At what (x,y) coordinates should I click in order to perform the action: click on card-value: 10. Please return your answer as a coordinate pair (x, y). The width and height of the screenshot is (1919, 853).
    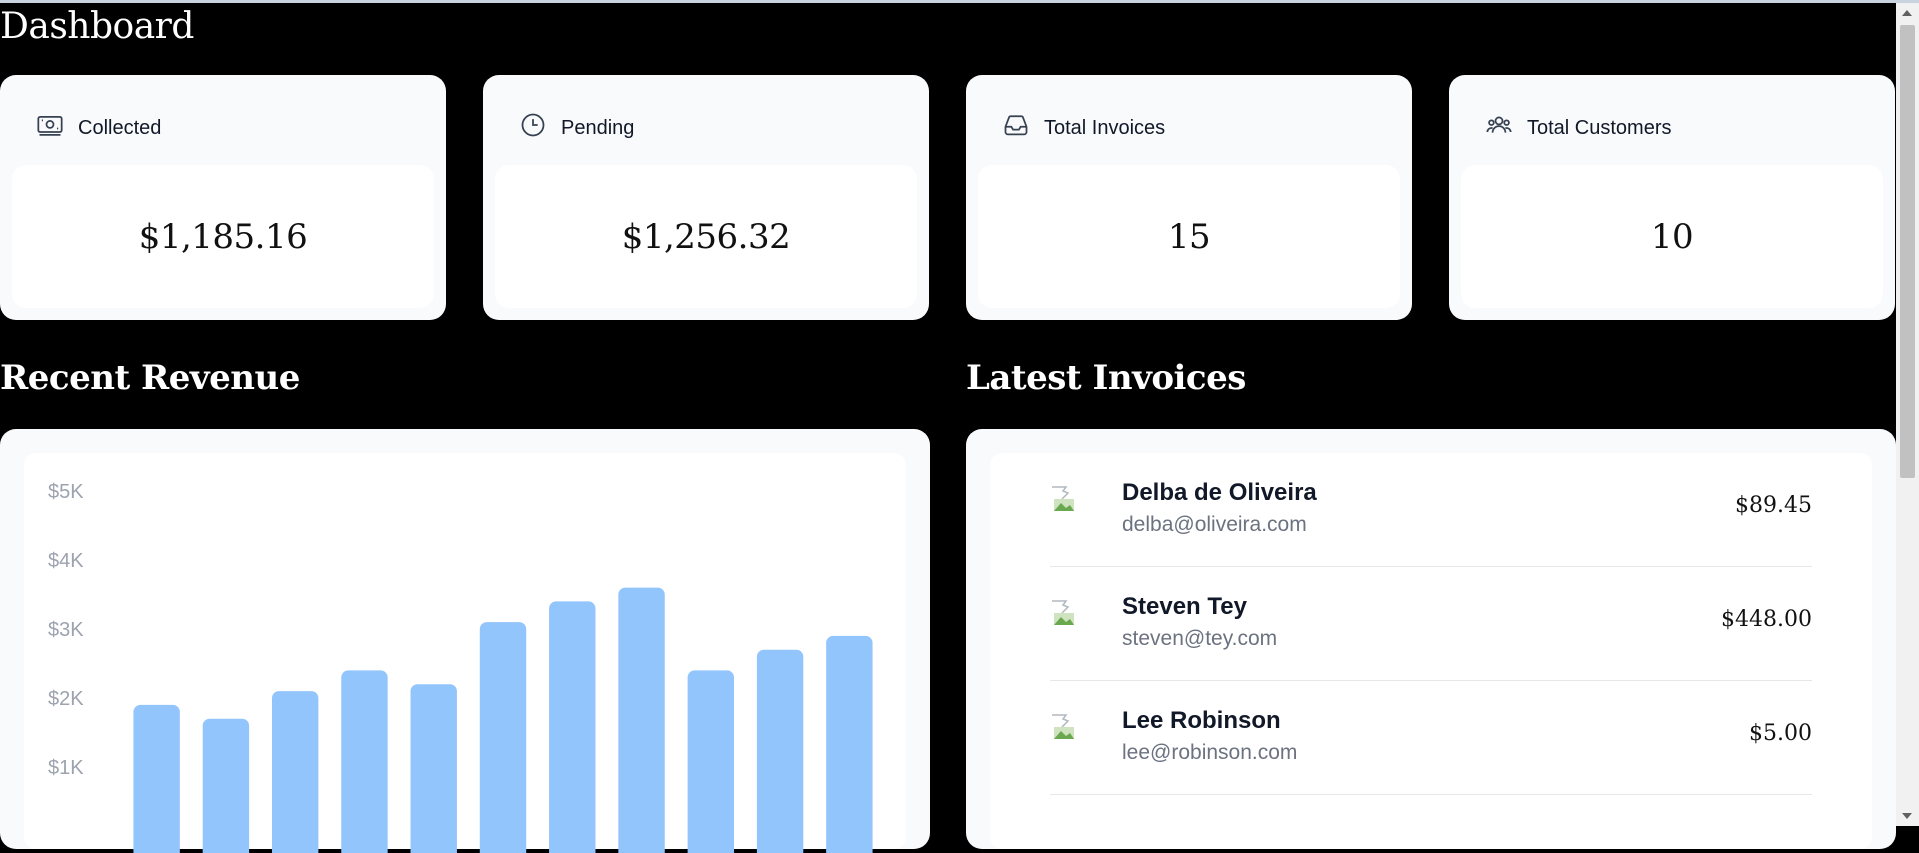
    Looking at the image, I should click on (1672, 236).